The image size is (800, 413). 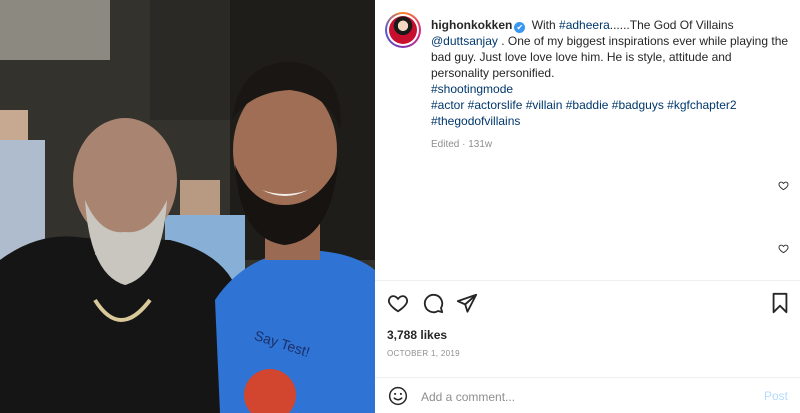 I want to click on hashtag-thegodofvillains: #thegodofvillains, so click(x=475, y=121).